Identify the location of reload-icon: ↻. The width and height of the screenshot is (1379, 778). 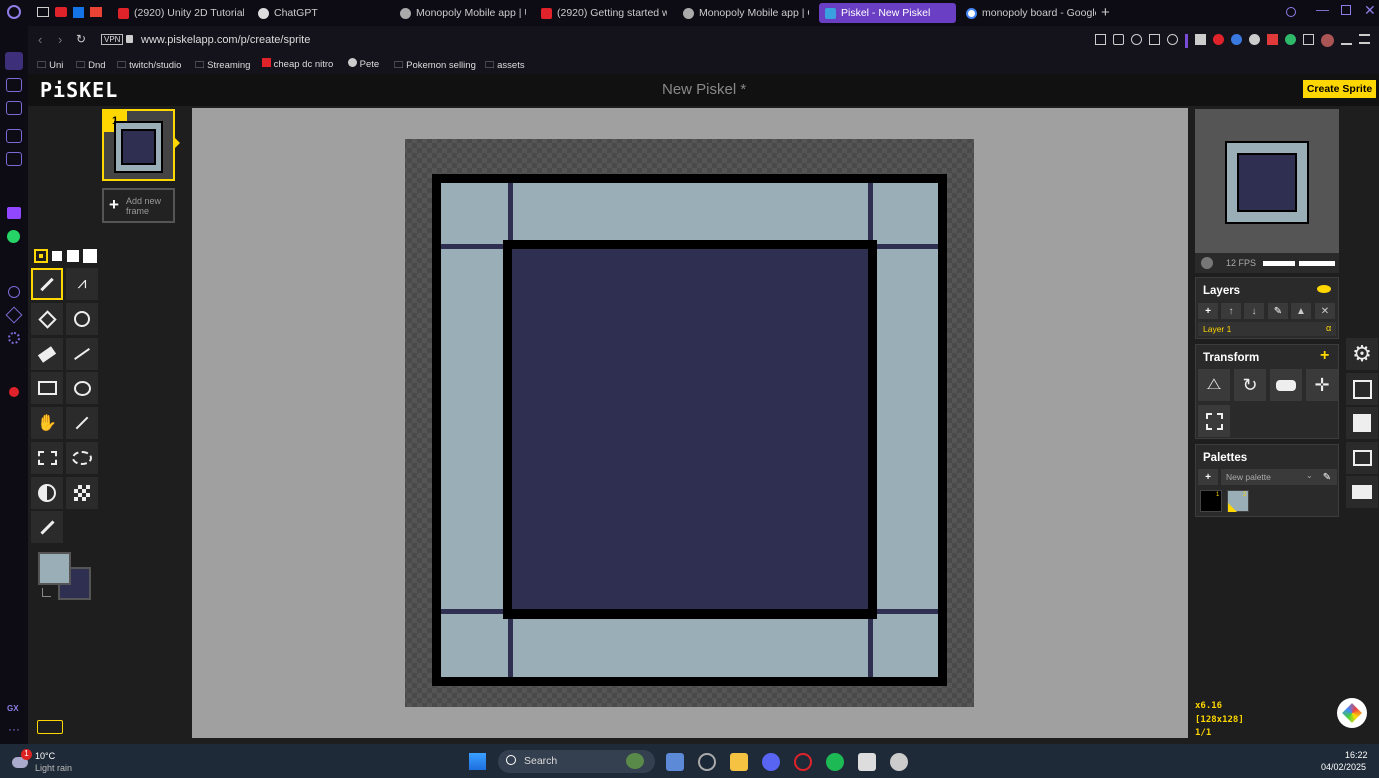
(81, 39).